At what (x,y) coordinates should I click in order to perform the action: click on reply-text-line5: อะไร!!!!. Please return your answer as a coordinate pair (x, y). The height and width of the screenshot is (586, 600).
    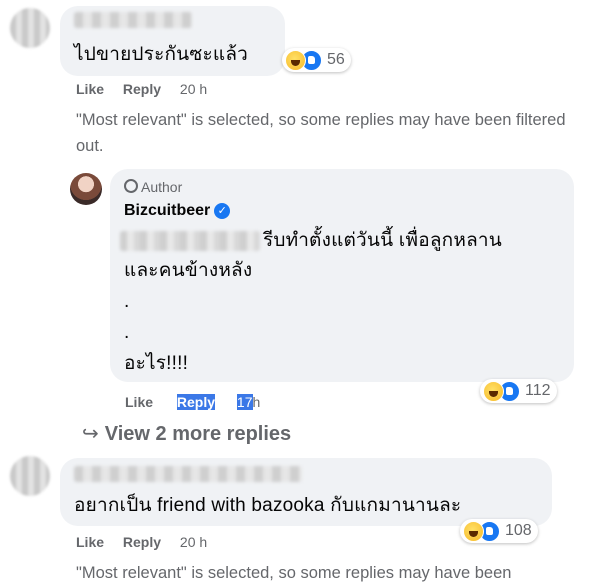
    Looking at the image, I should click on (156, 363).